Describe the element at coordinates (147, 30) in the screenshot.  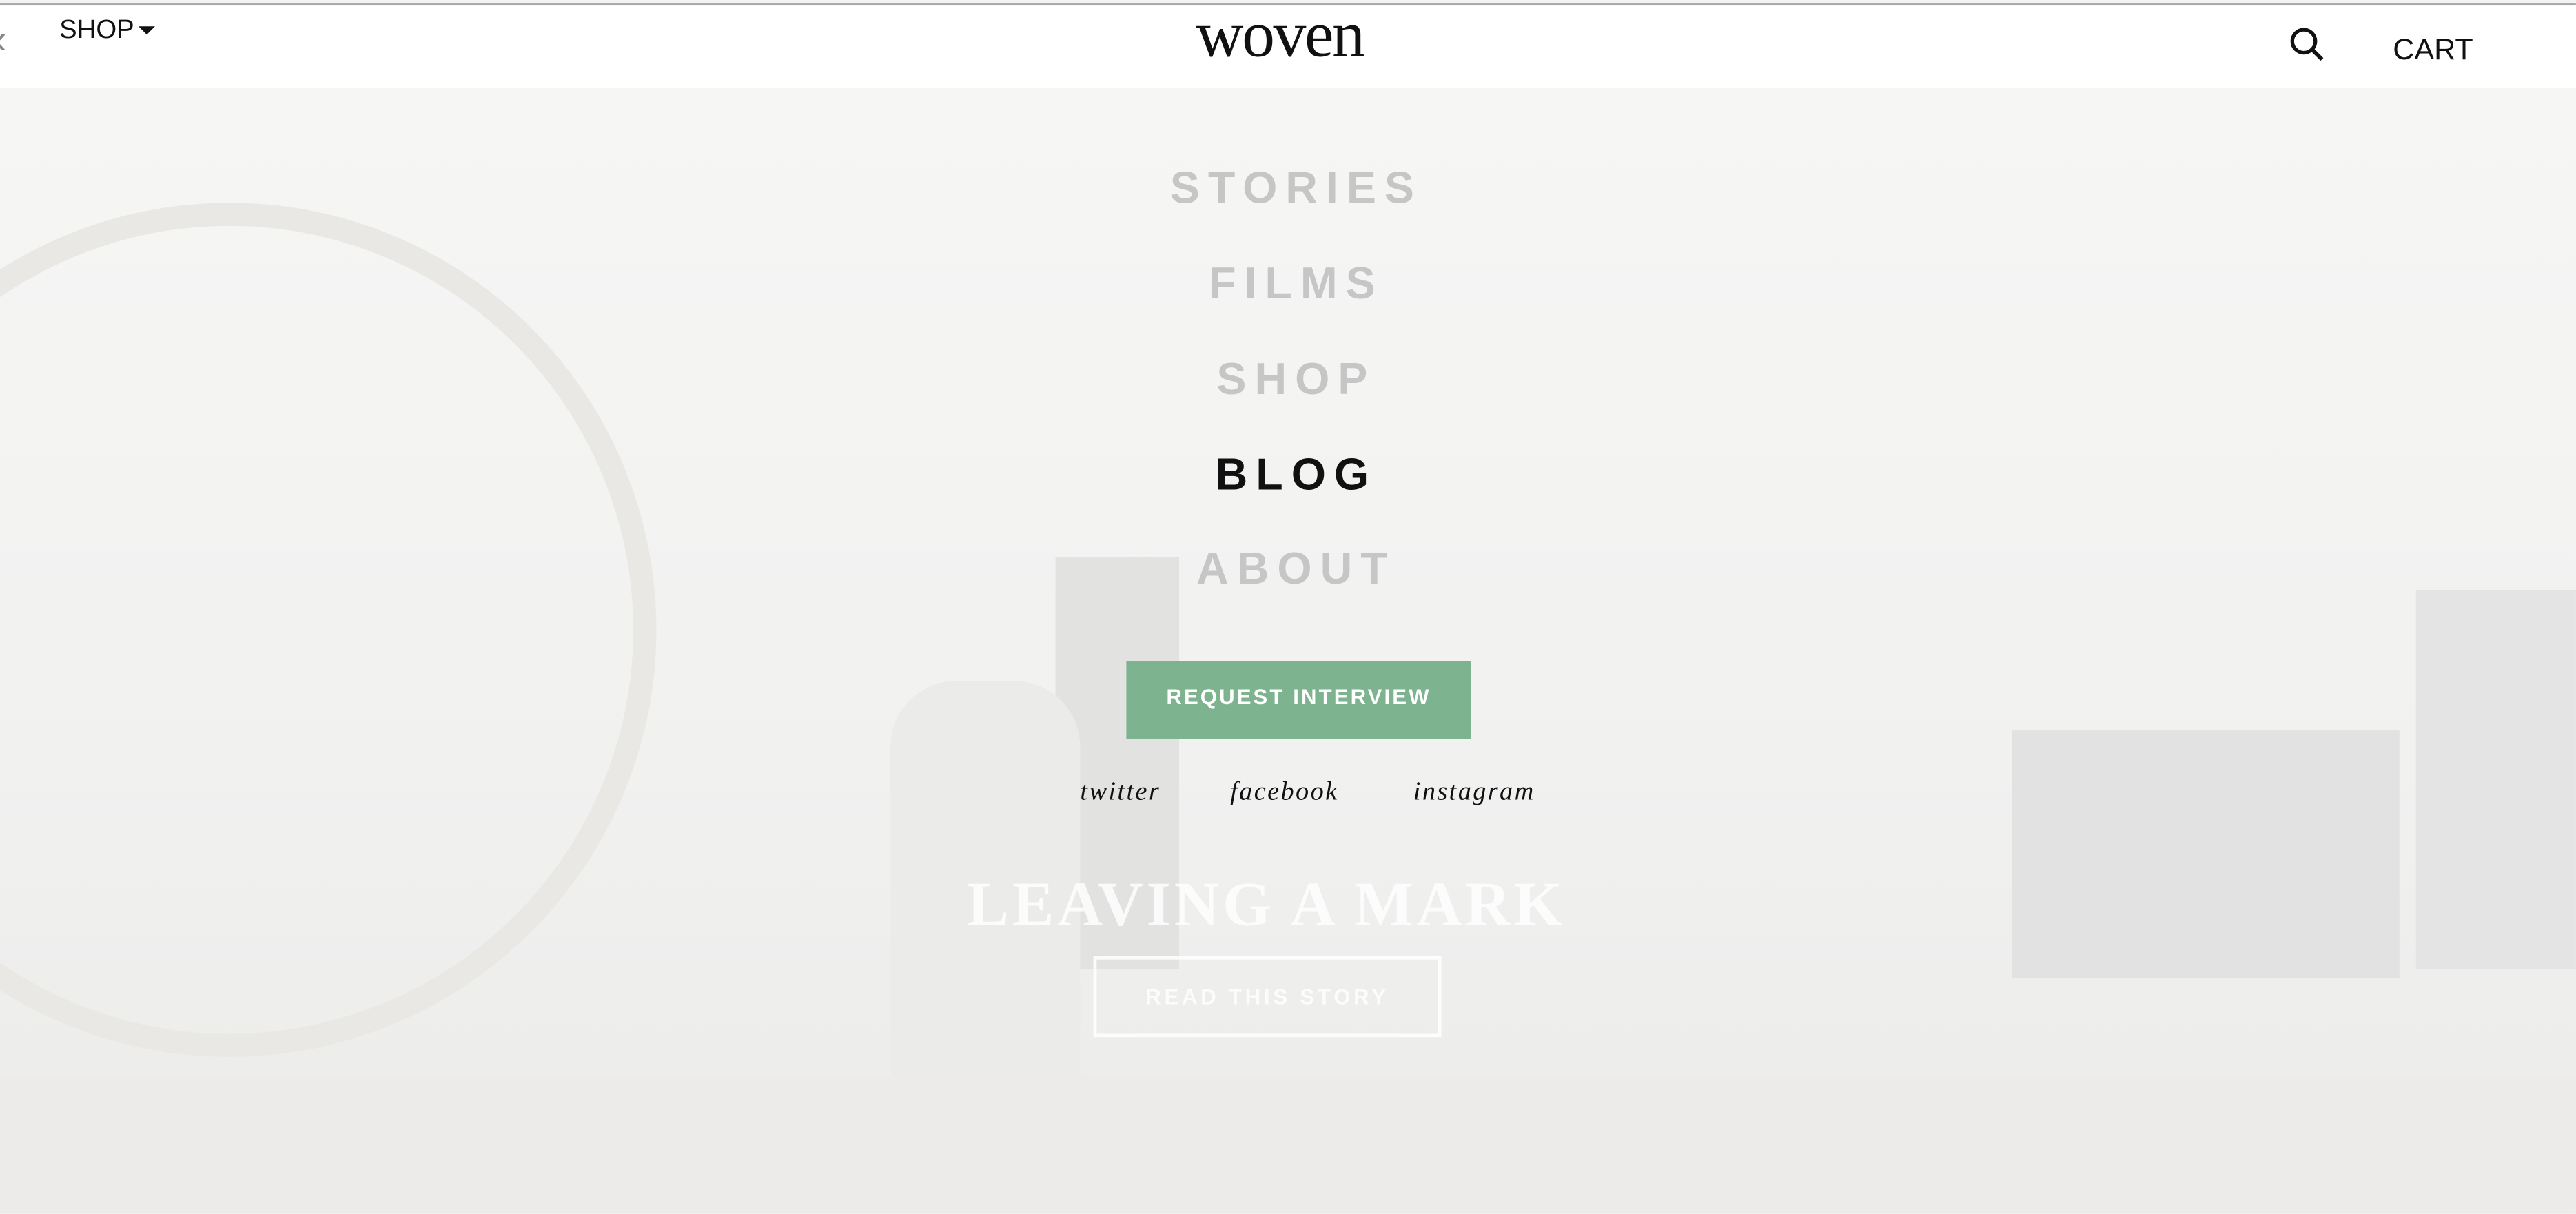
I see `caret-down-icon` at that location.